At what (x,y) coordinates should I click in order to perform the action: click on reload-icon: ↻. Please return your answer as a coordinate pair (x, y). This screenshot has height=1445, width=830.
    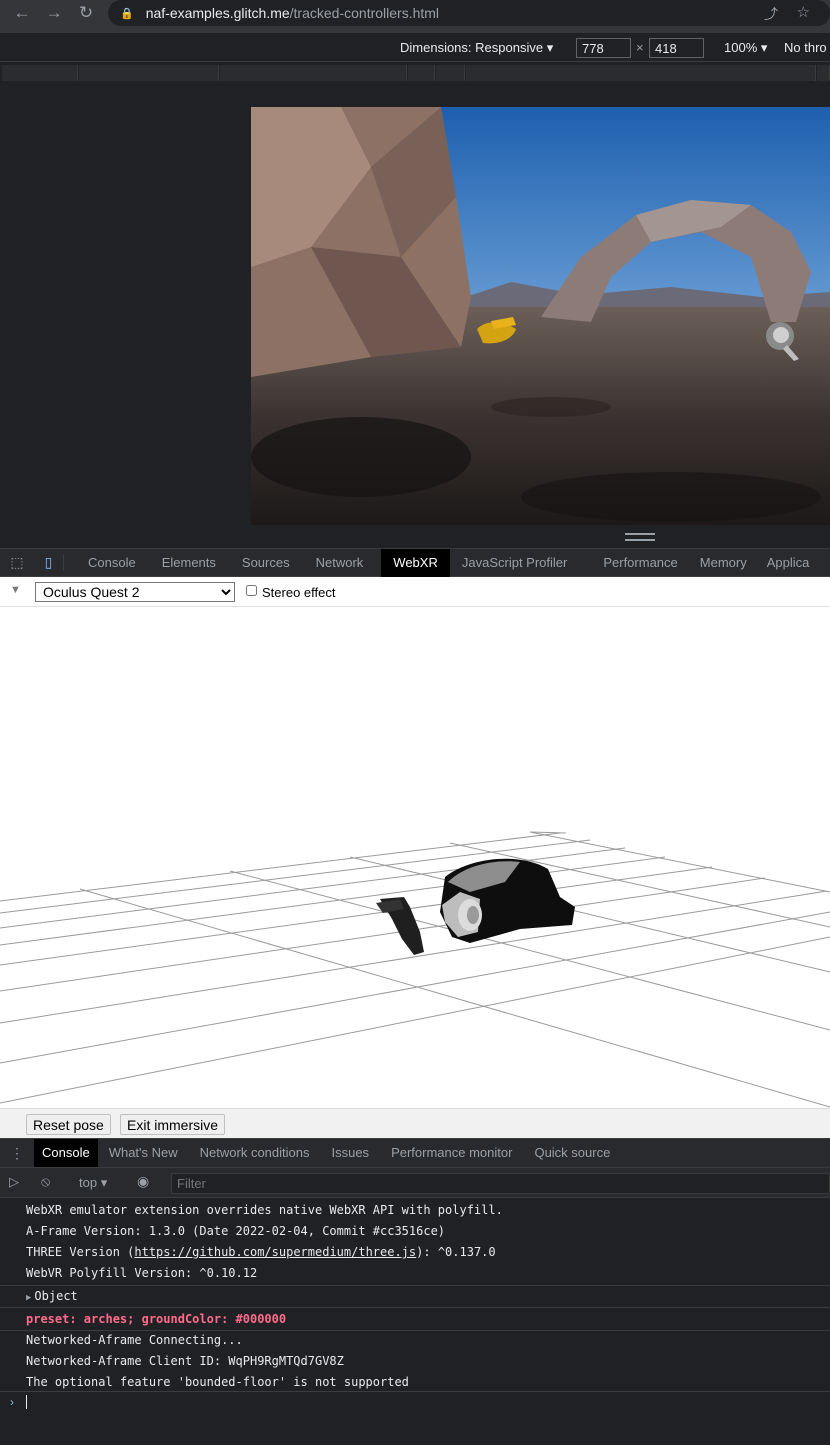
    Looking at the image, I should click on (86, 13).